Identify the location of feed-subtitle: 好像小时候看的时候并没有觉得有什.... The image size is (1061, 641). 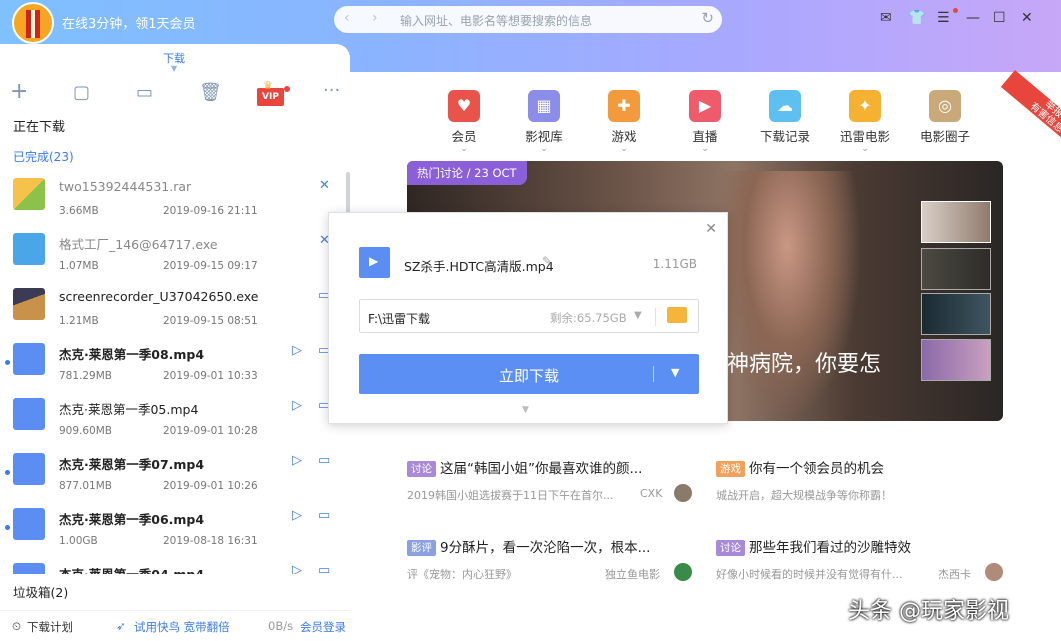
(809, 574).